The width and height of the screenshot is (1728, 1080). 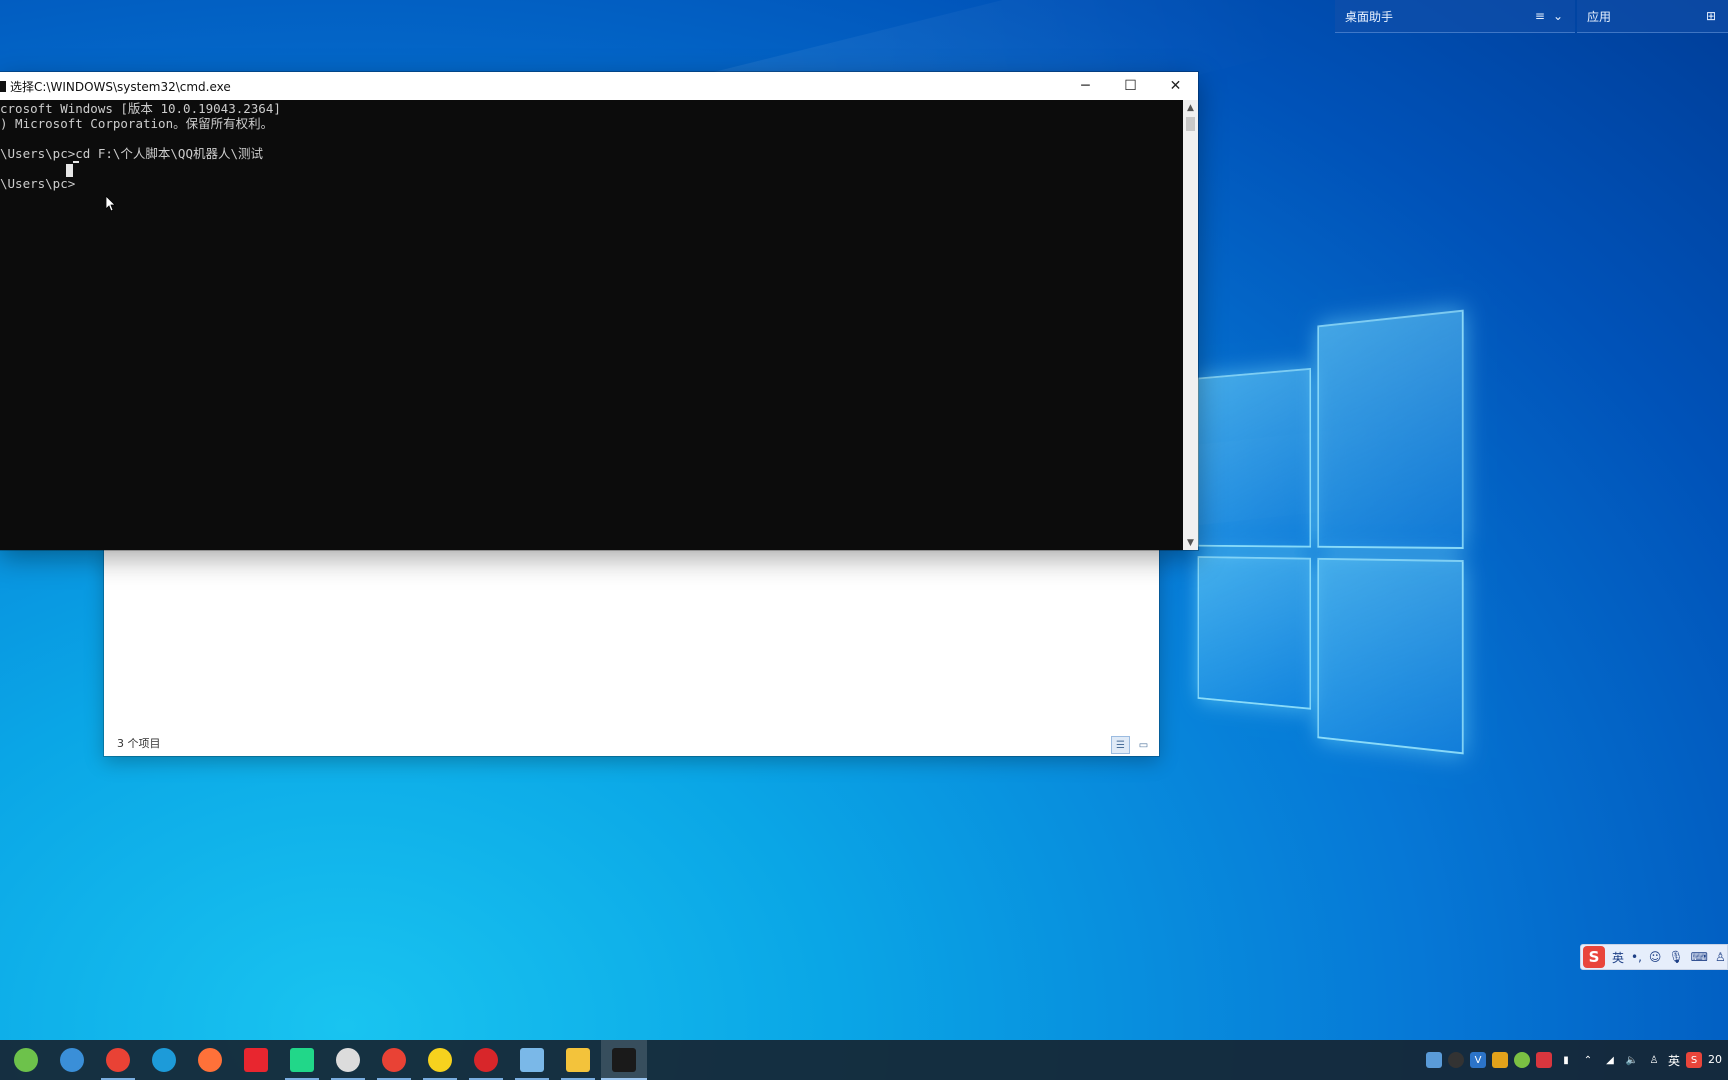 What do you see at coordinates (1477, 1060) in the screenshot?
I see `tray-app-icon: V` at bounding box center [1477, 1060].